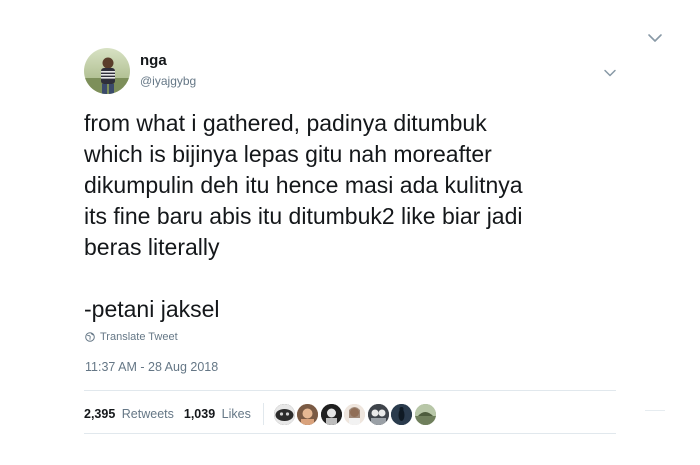 The width and height of the screenshot is (700, 465). I want to click on tweet-timestamp: 11:37 AM - 28 Aug 2018, so click(151, 367).